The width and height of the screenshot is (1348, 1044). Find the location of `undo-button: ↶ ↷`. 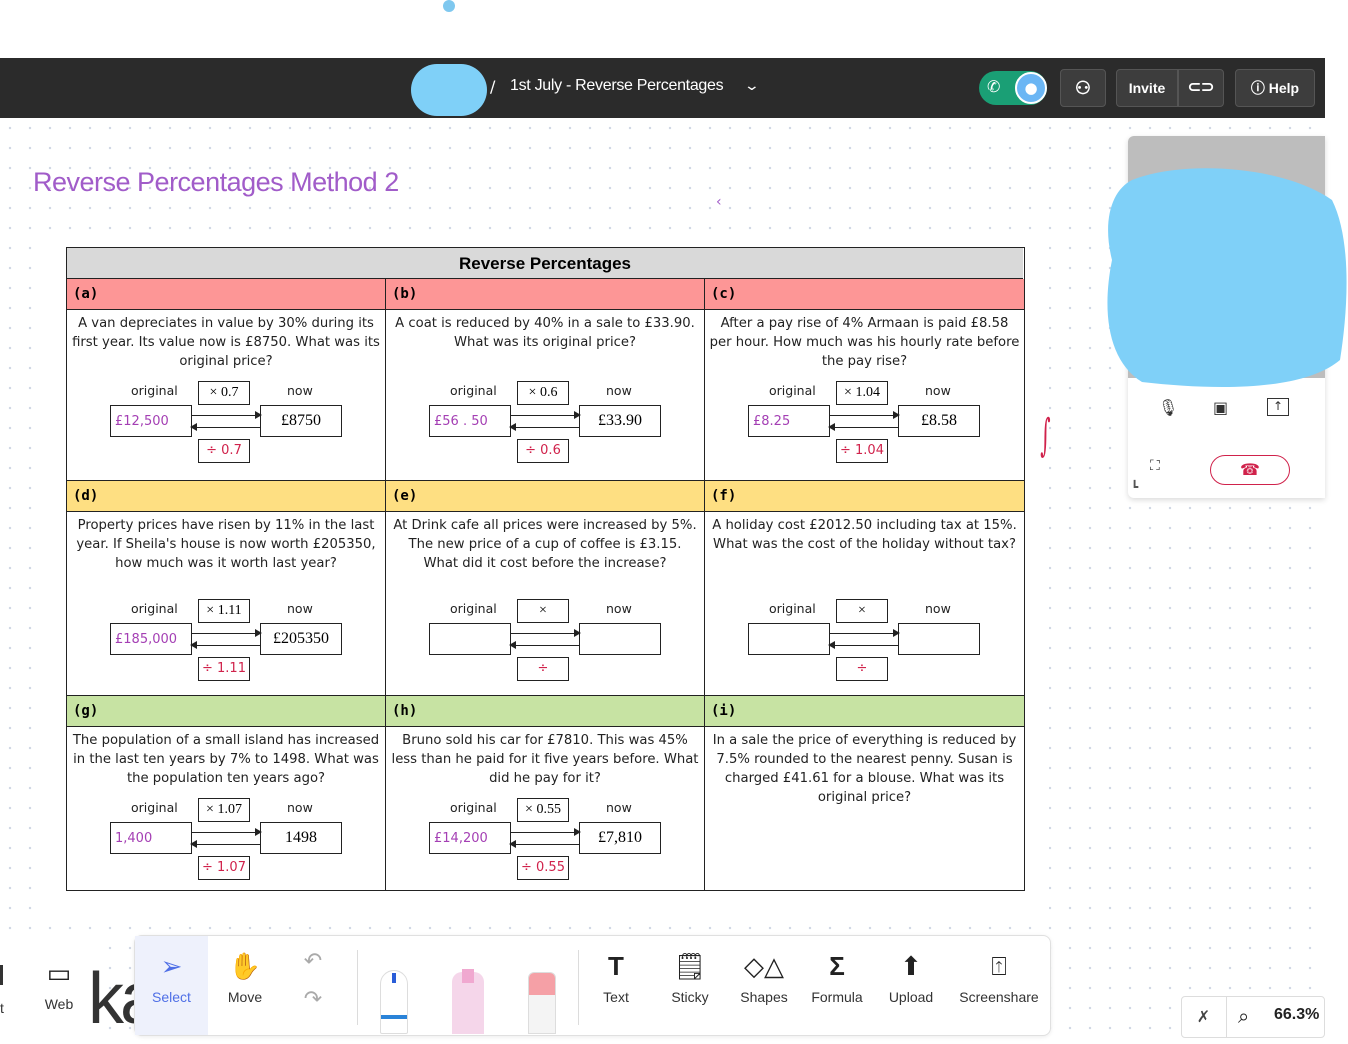

undo-button: ↶ ↷ is located at coordinates (313, 981).